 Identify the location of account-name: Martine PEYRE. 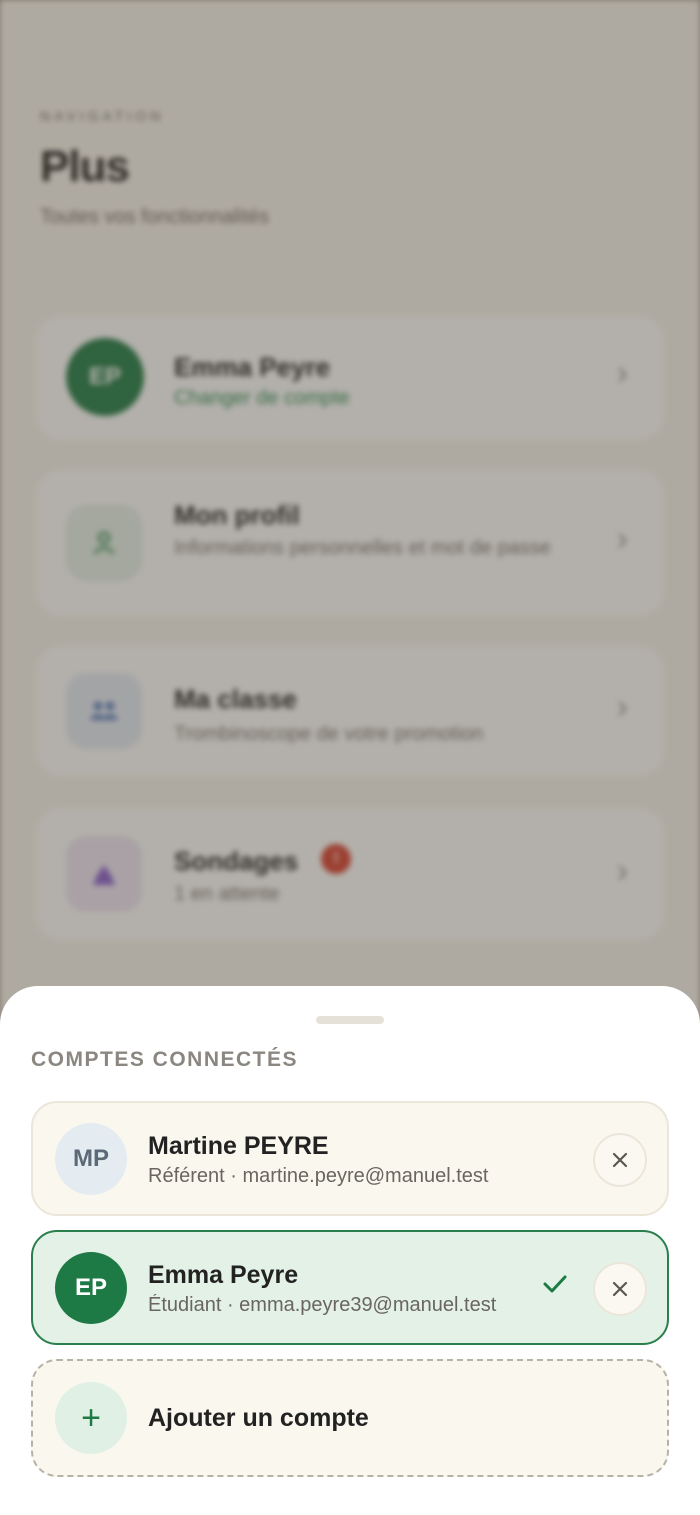
(238, 1146).